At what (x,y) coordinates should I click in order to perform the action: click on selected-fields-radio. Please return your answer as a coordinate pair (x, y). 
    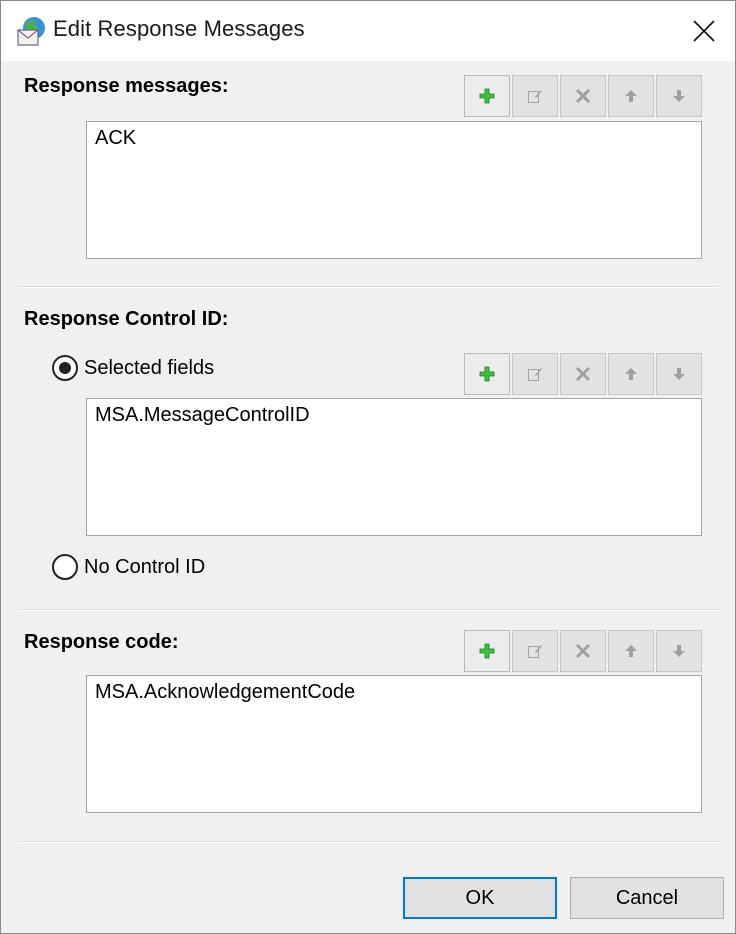
    Looking at the image, I should click on (65, 368).